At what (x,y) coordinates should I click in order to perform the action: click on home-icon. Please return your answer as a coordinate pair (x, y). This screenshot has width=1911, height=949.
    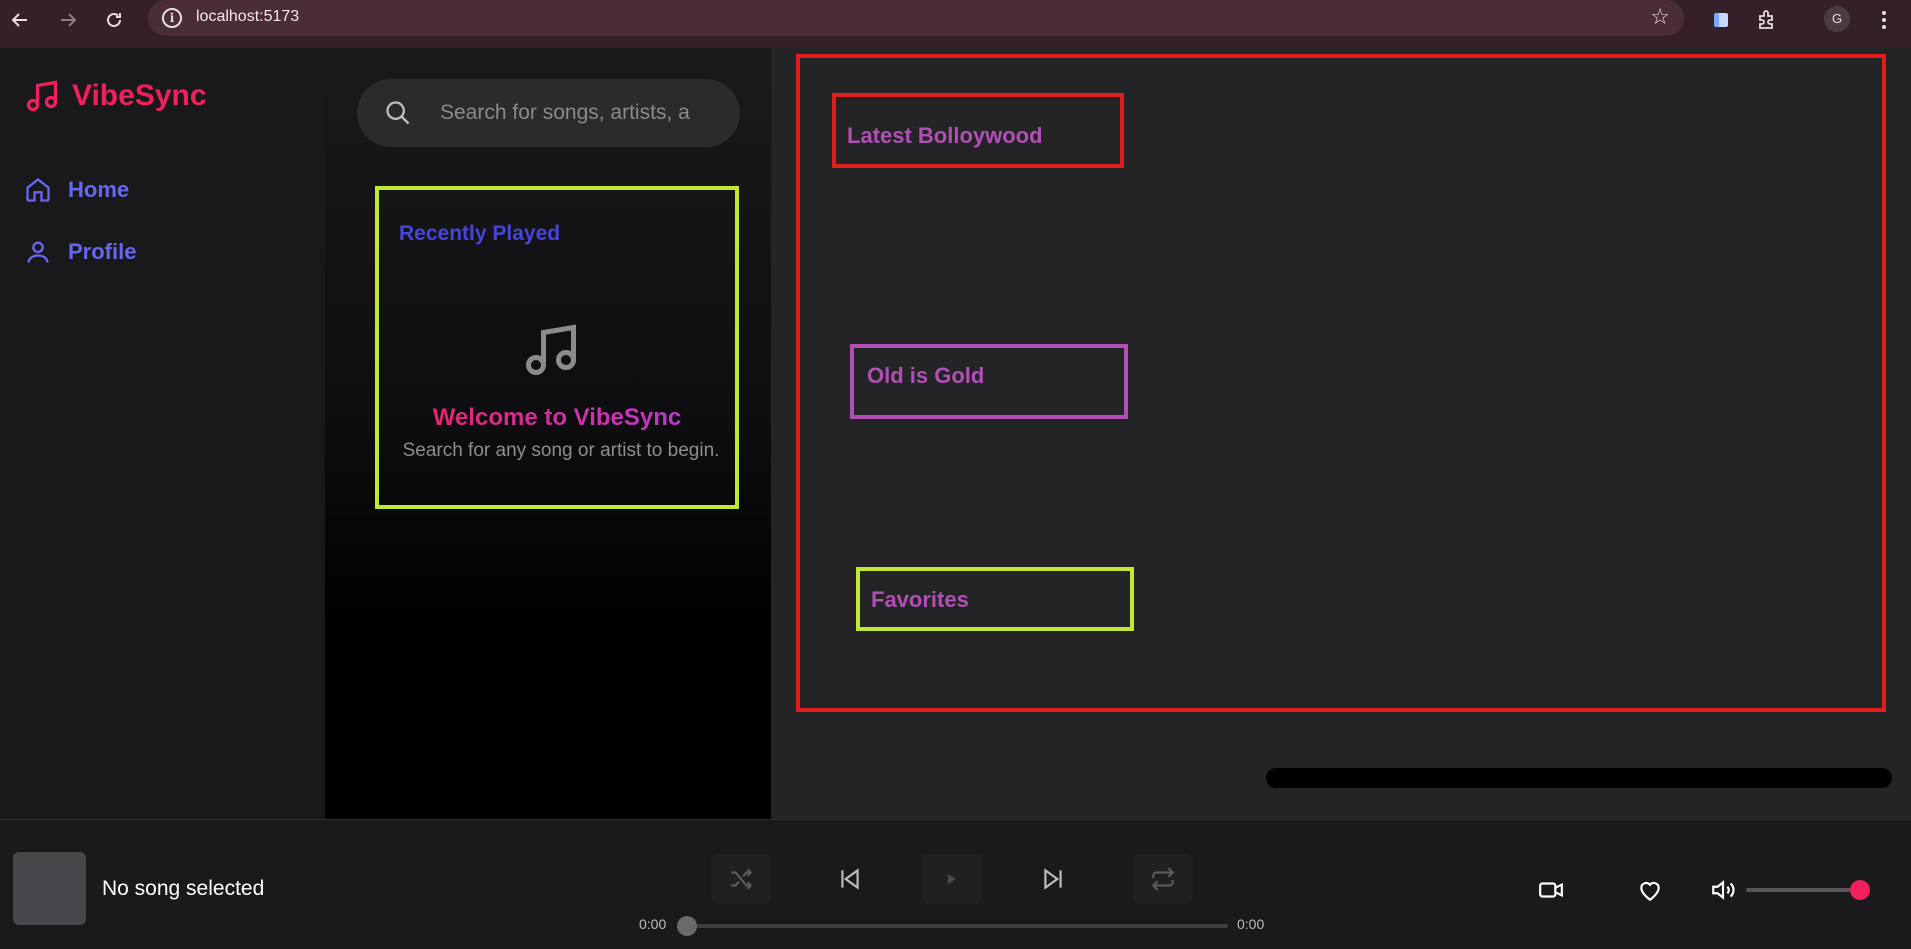
    Looking at the image, I should click on (38, 190).